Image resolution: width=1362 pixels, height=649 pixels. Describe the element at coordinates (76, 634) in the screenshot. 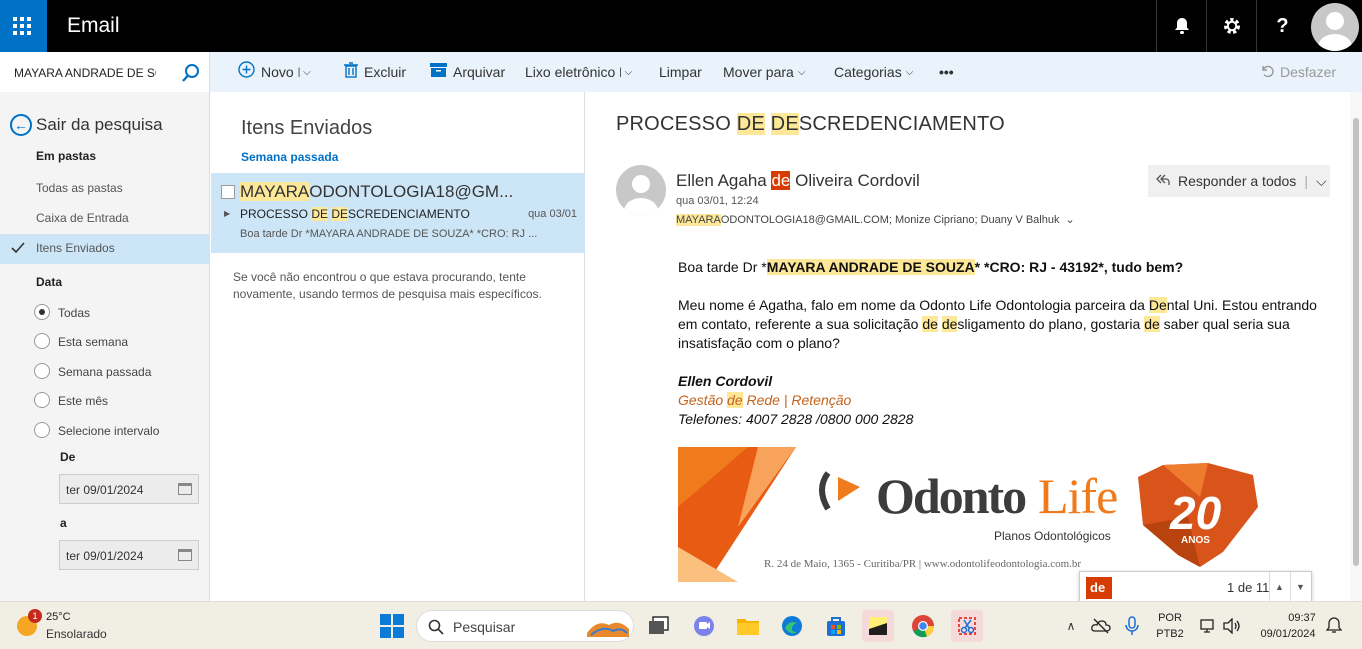

I see `weather-condition: Ensolarado` at that location.